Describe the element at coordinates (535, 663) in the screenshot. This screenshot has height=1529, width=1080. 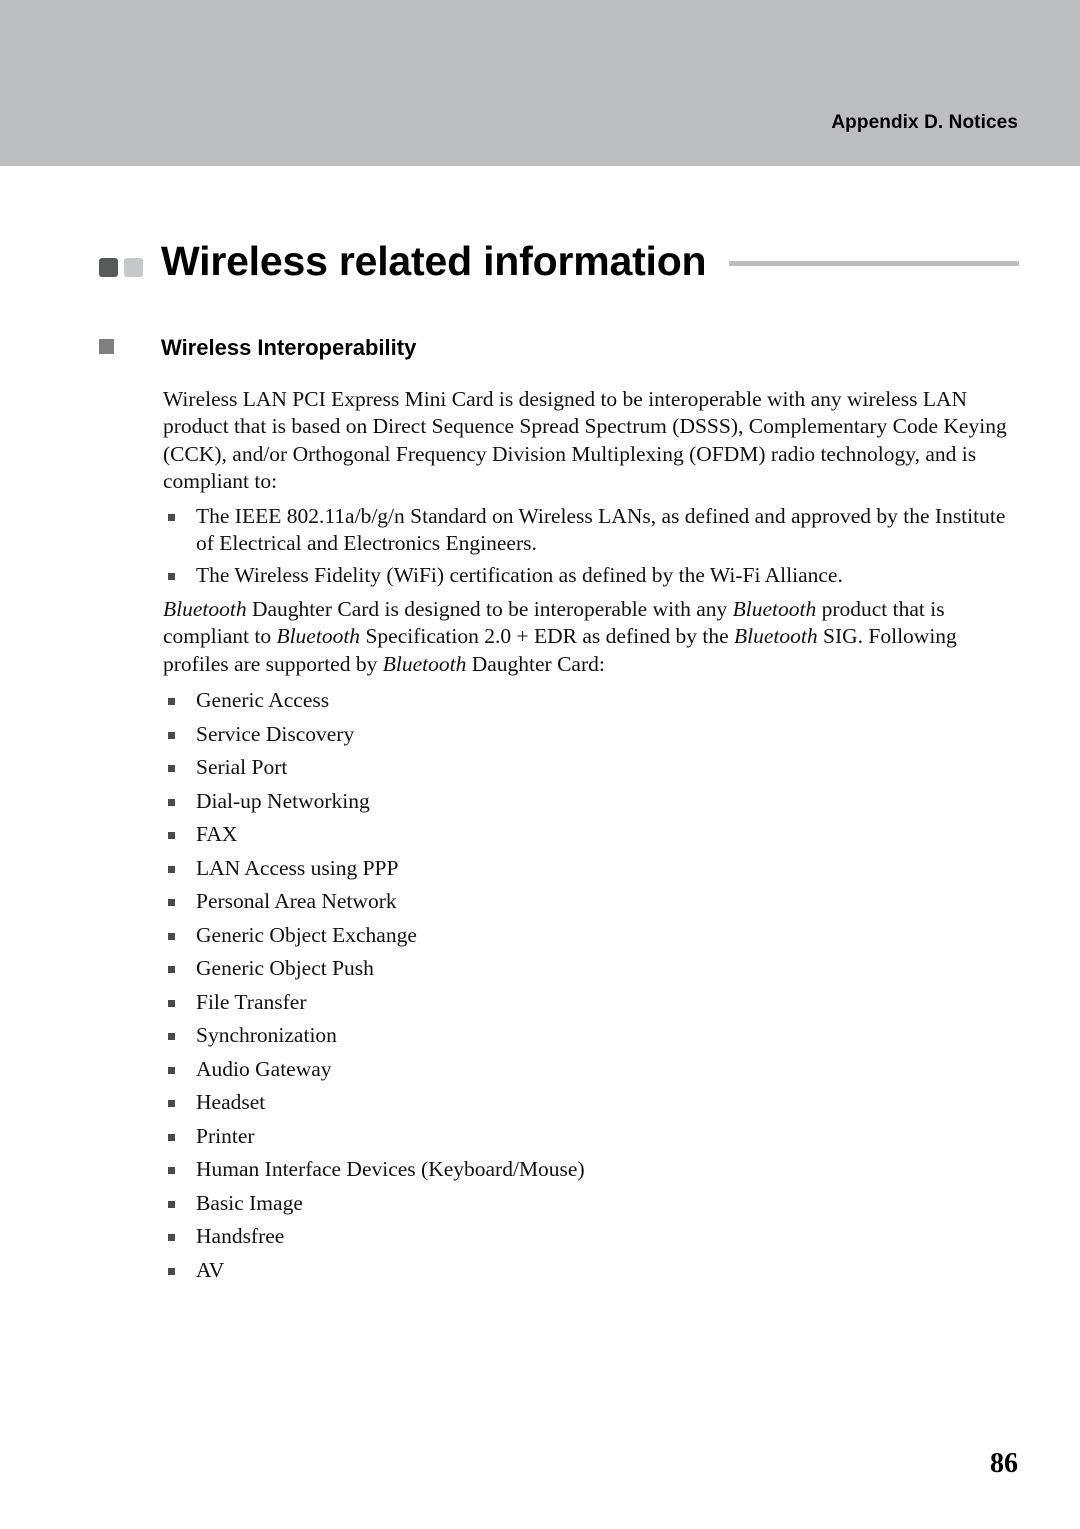
I see `bt-text-10: Daughter Card:` at that location.